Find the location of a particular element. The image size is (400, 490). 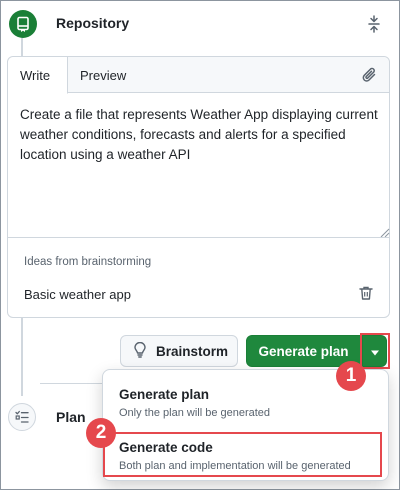

callout-badge-2: 2 is located at coordinates (101, 433).